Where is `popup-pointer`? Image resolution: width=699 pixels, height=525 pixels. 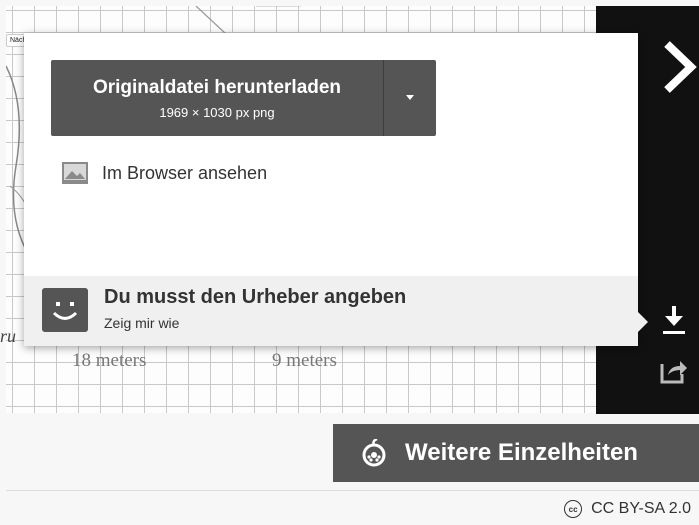 popup-pointer is located at coordinates (642, 322).